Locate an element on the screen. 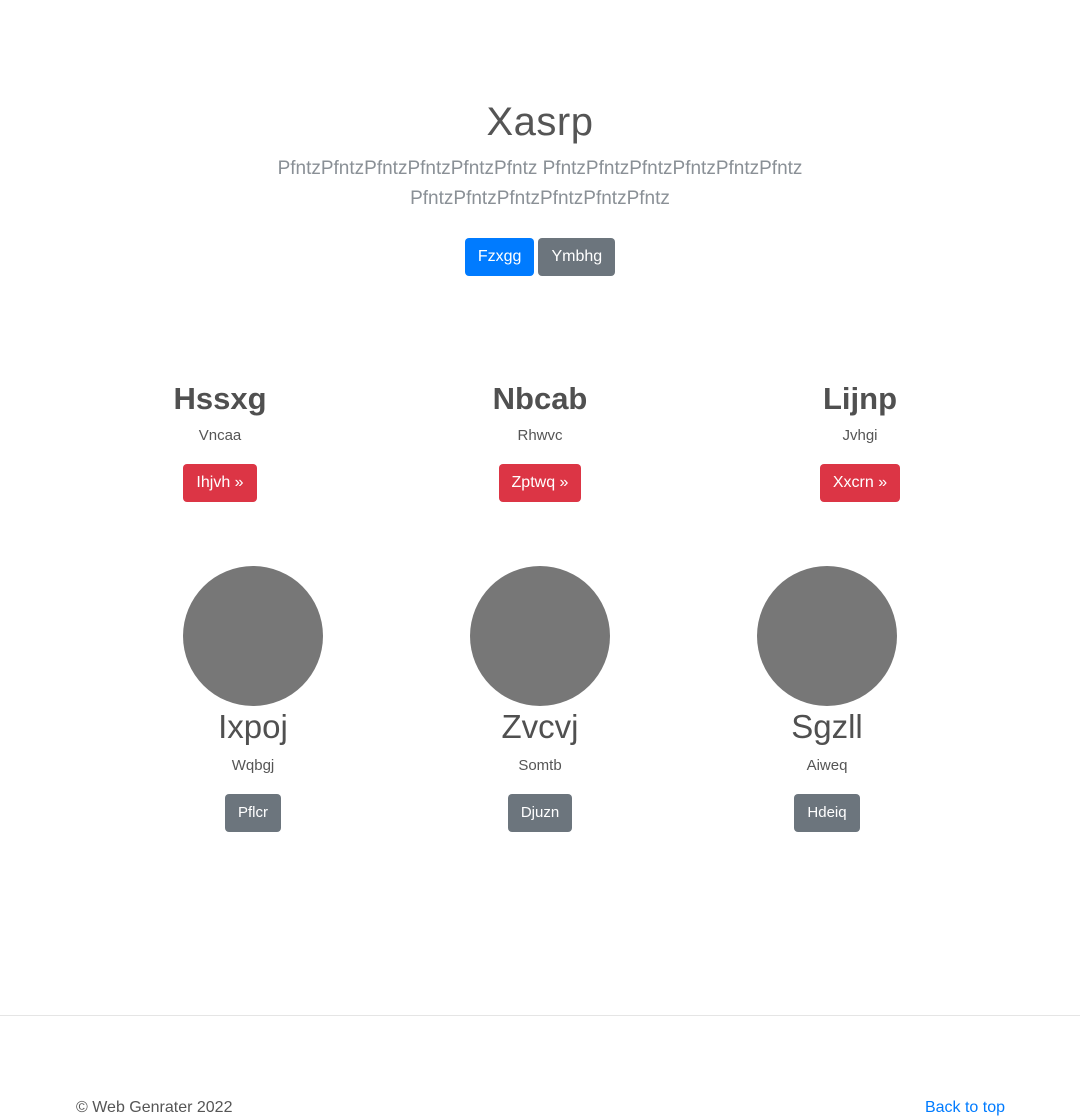 This screenshot has width=1080, height=1120. feature-button: Ihjvh » is located at coordinates (220, 483).